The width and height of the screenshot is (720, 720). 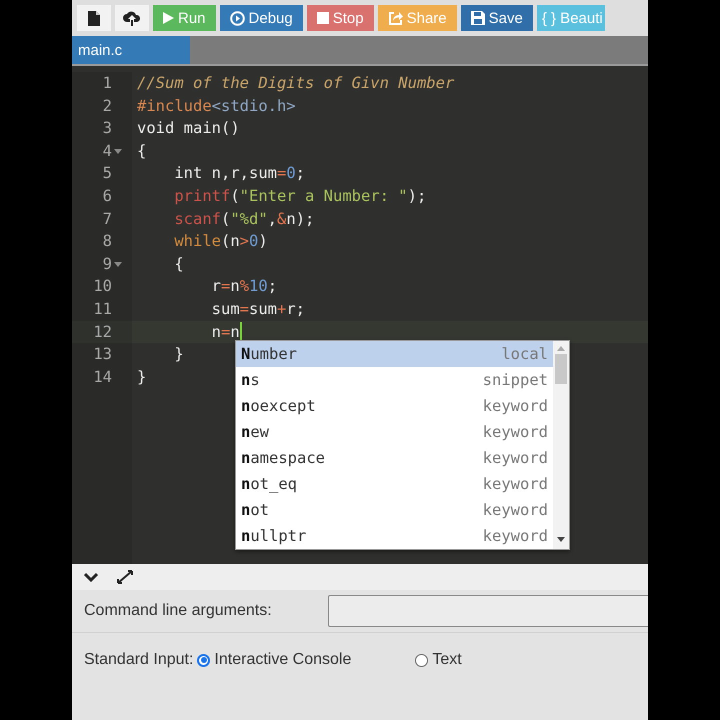 I want to click on line-number: 11, so click(x=102, y=309).